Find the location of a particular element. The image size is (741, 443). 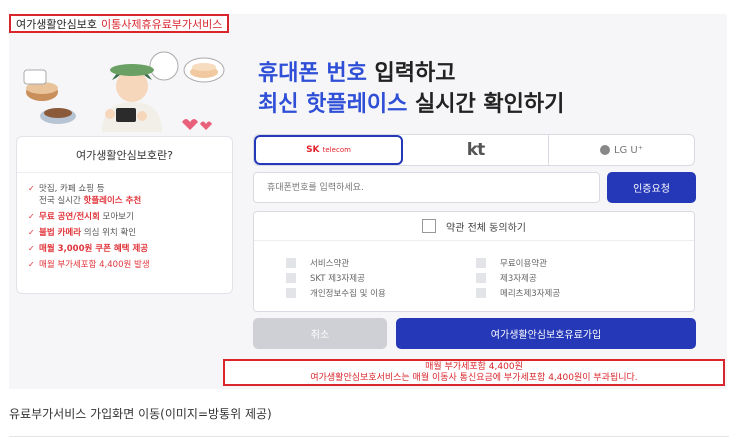

benefit-item: 매월 3,000원 쿠폰 혜택 제공 is located at coordinates (124, 249).